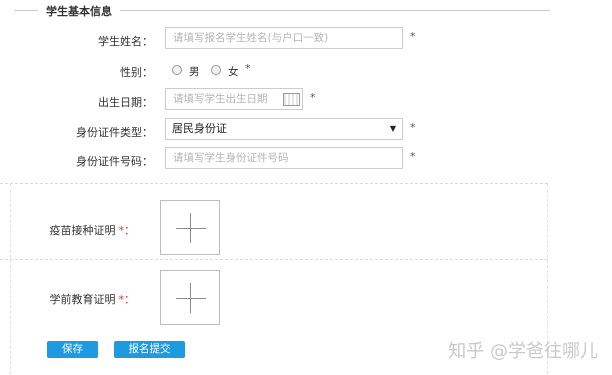  Describe the element at coordinates (291, 99) in the screenshot. I see `calendar-icon` at that location.